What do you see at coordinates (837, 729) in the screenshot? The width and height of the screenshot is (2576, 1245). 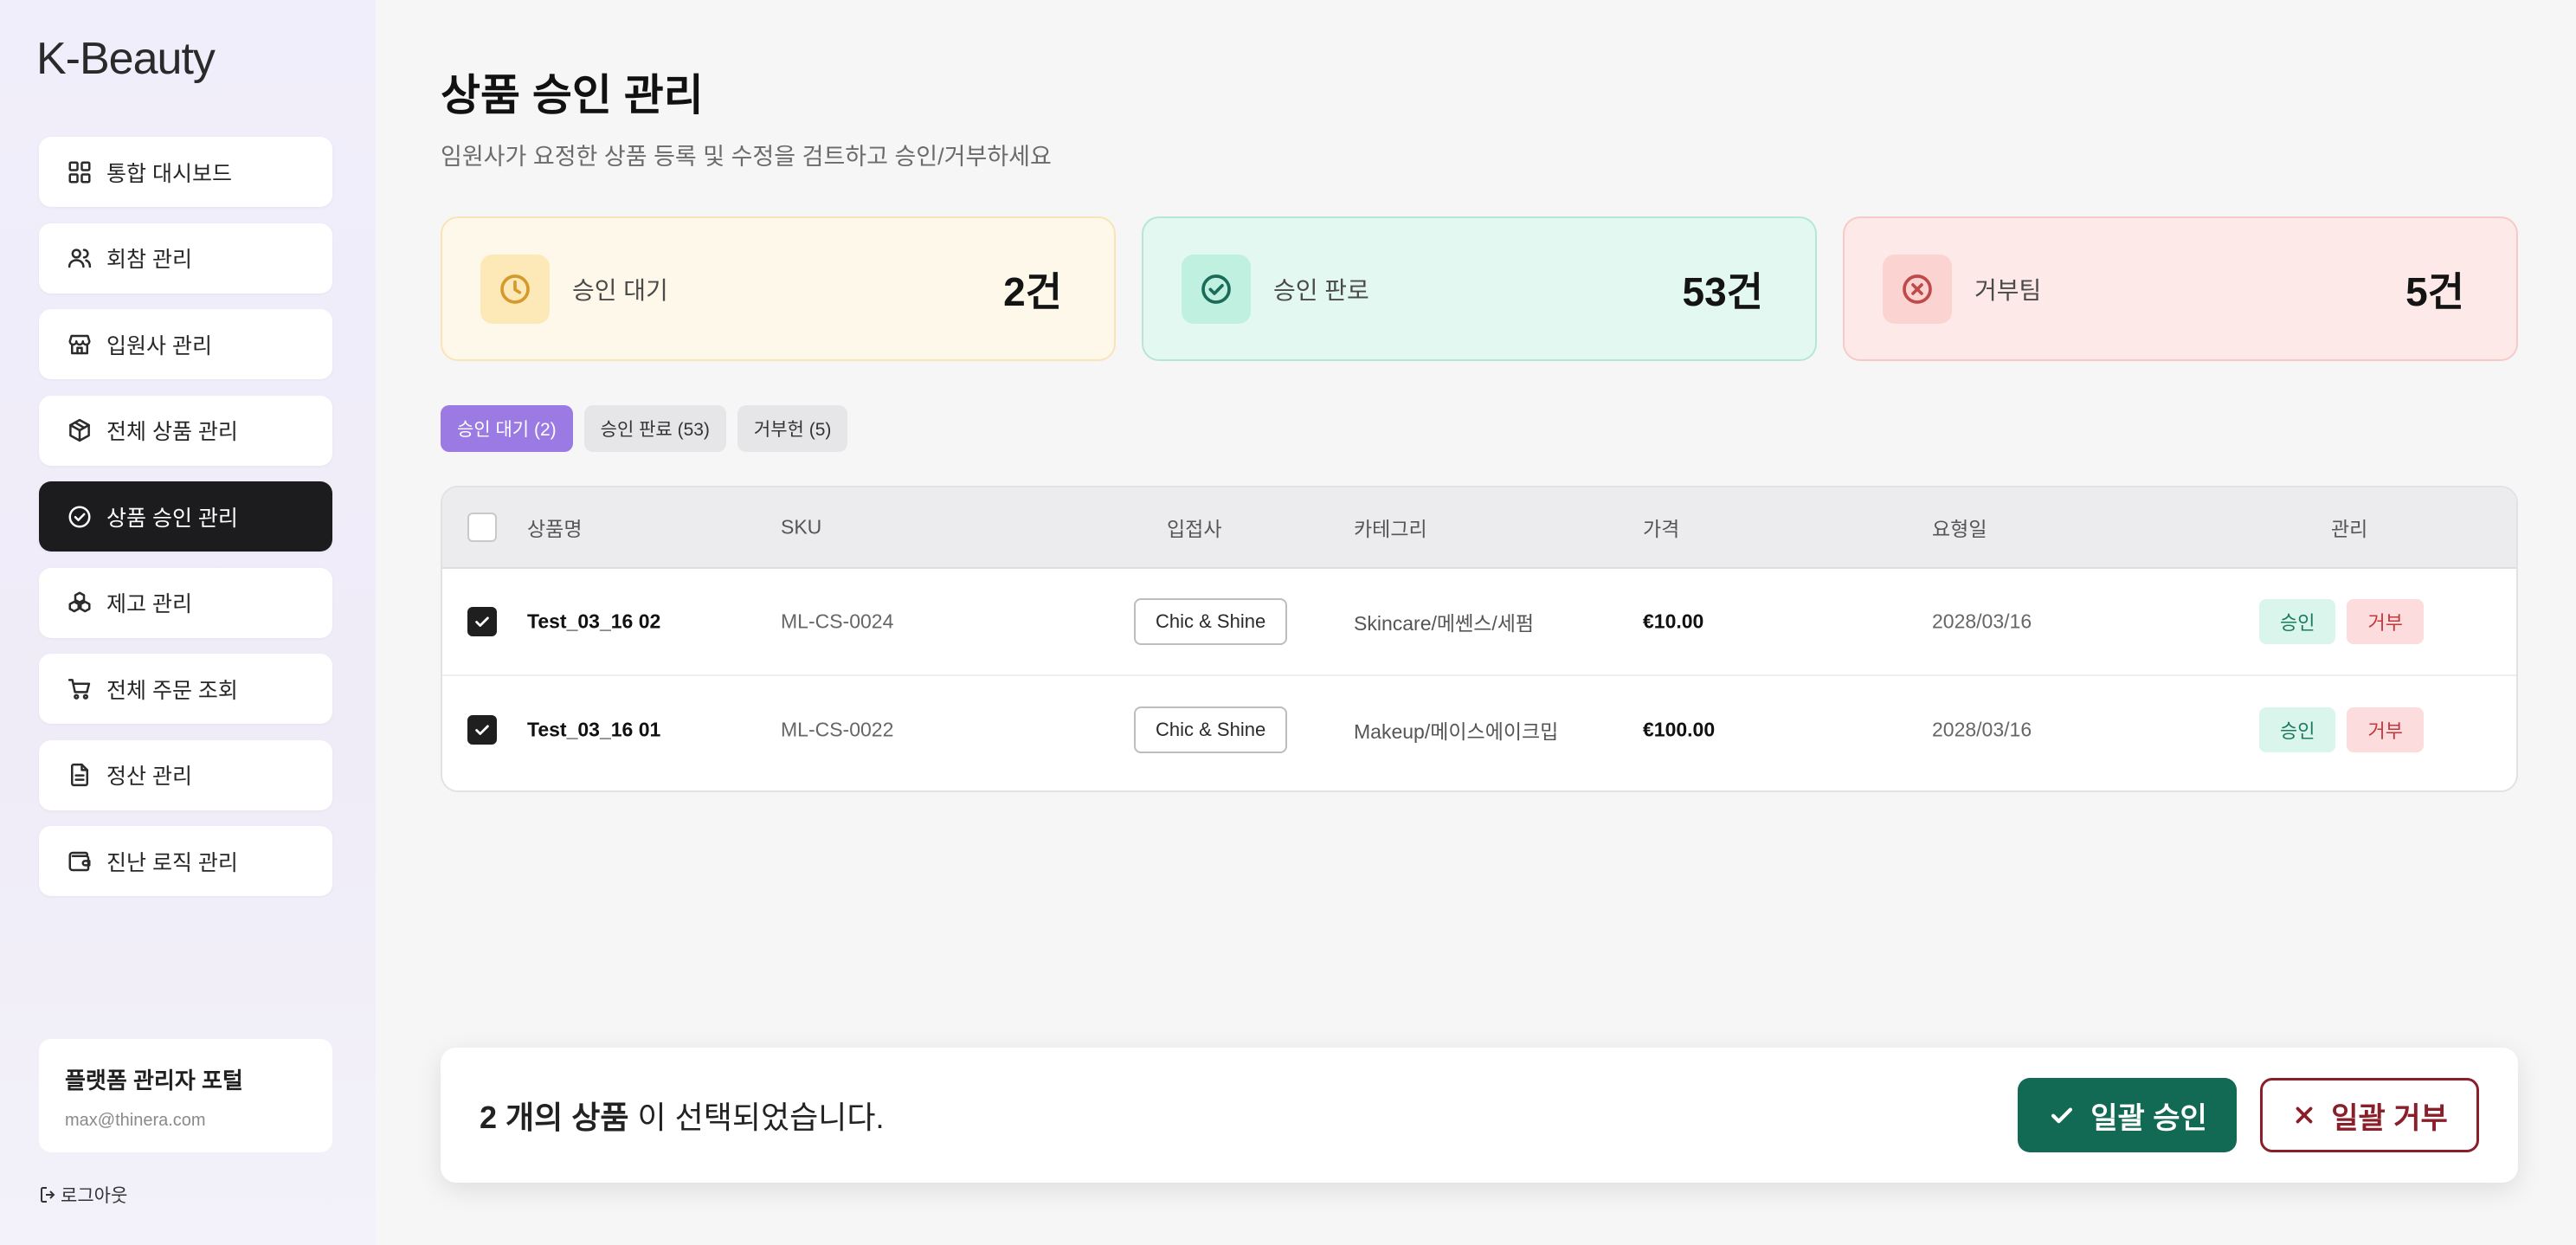 I see `product-sku: ML-CS-0022` at bounding box center [837, 729].